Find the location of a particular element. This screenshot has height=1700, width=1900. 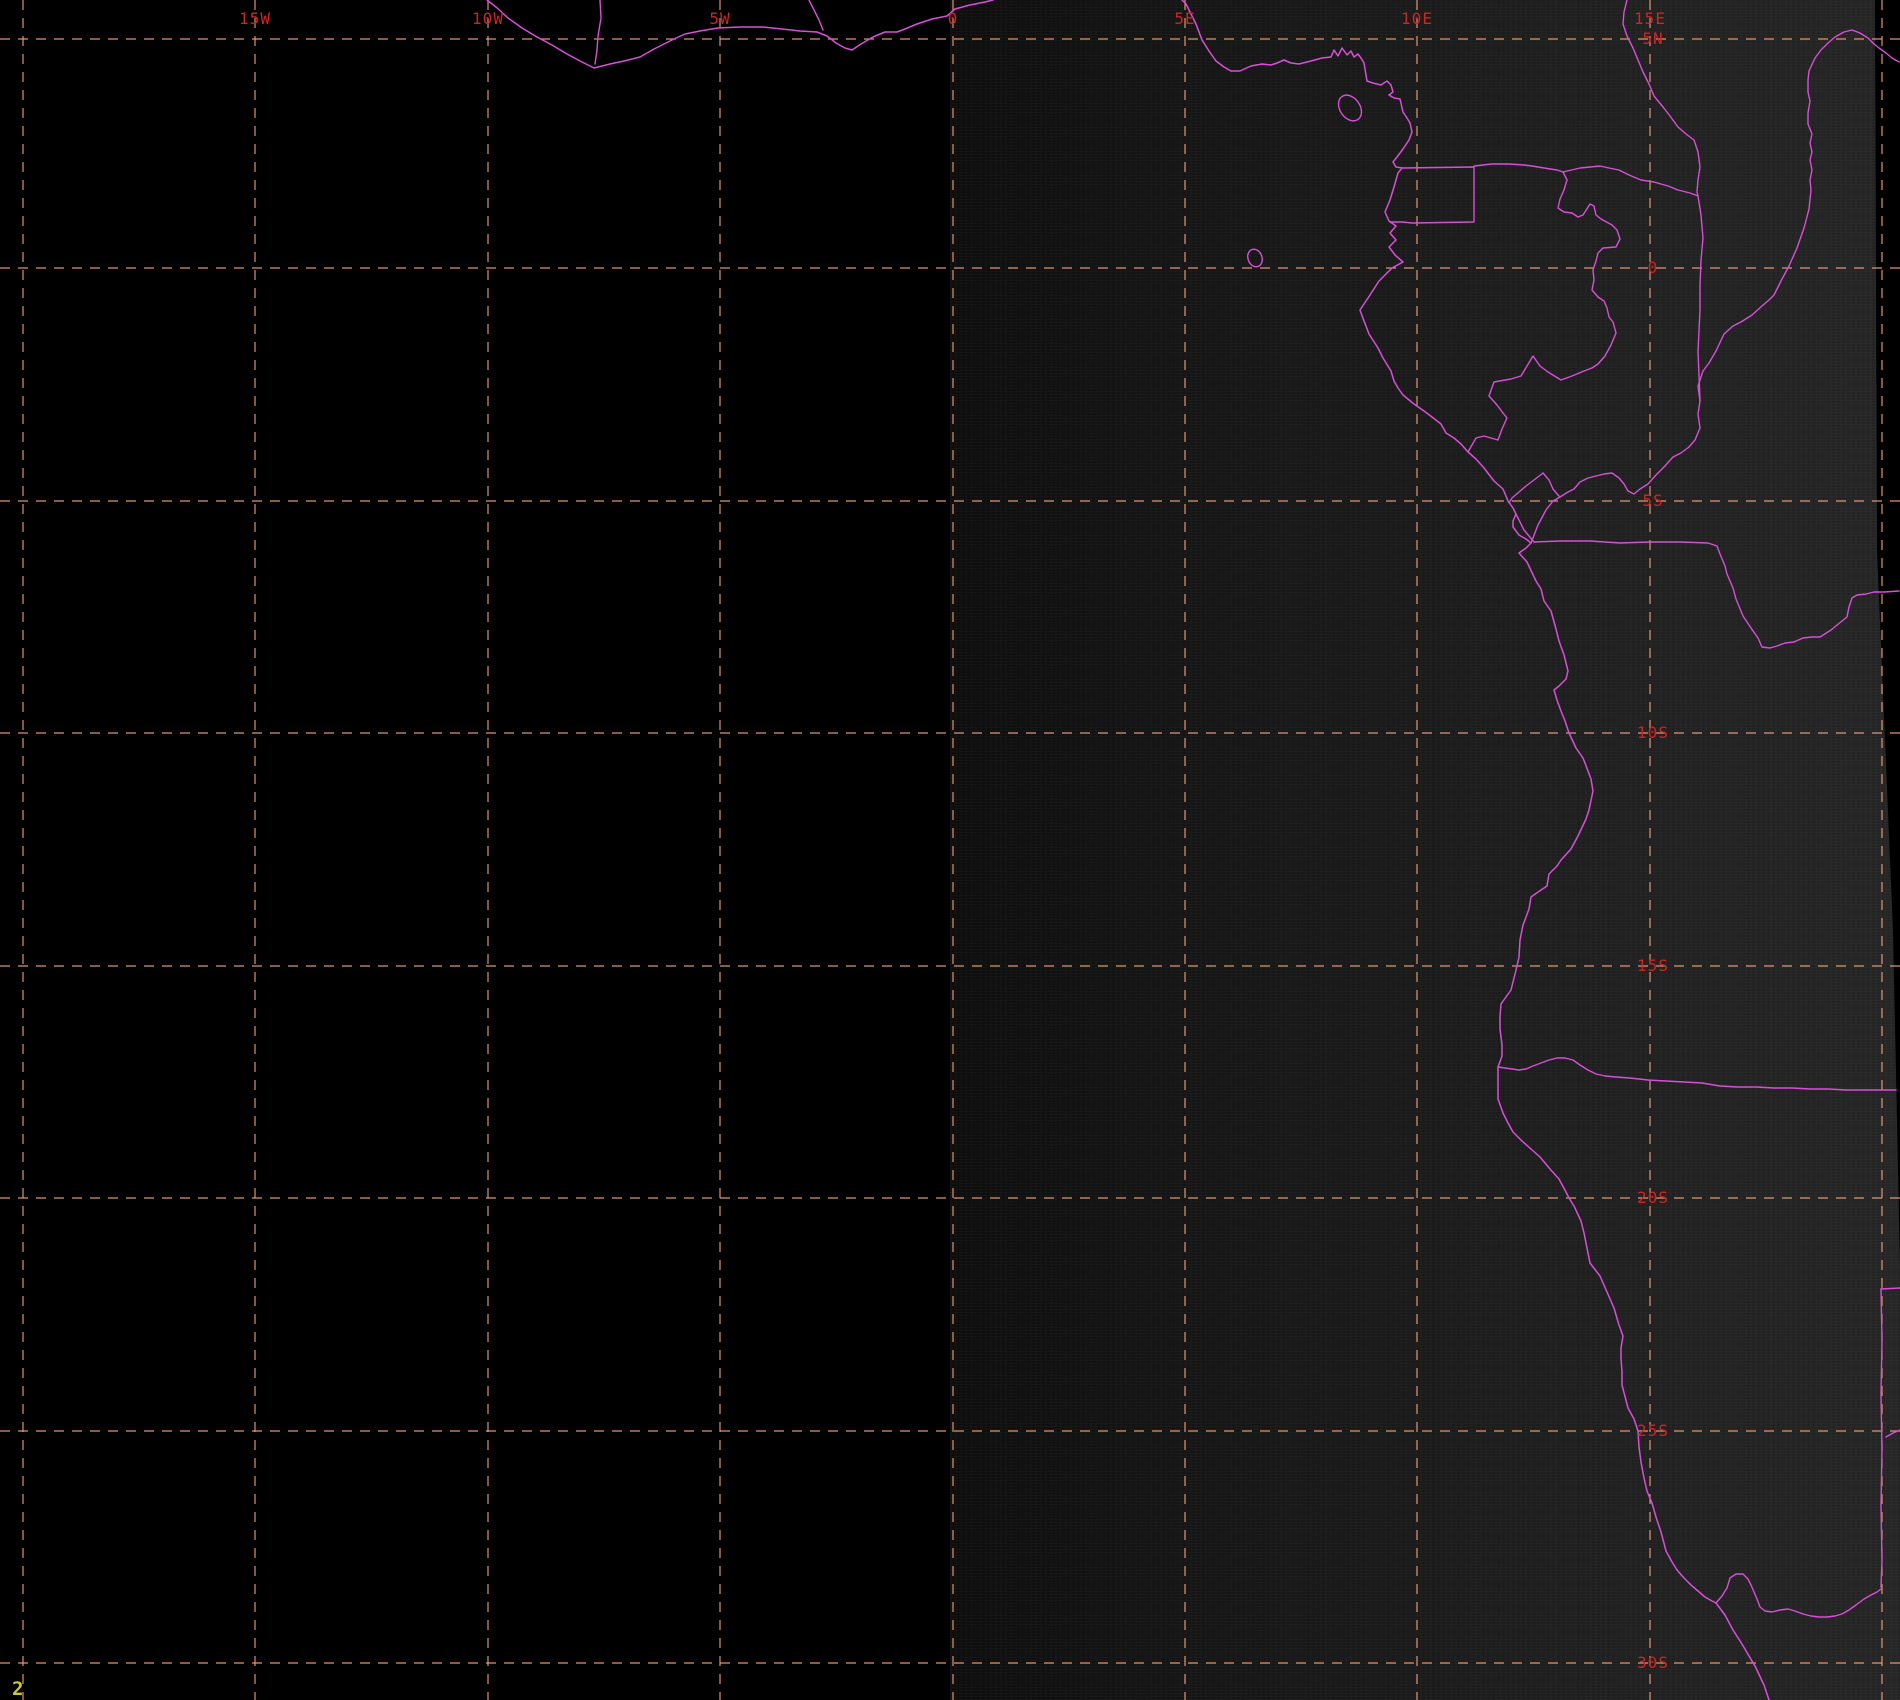

frame-counter: 2 is located at coordinates (18, 1689).